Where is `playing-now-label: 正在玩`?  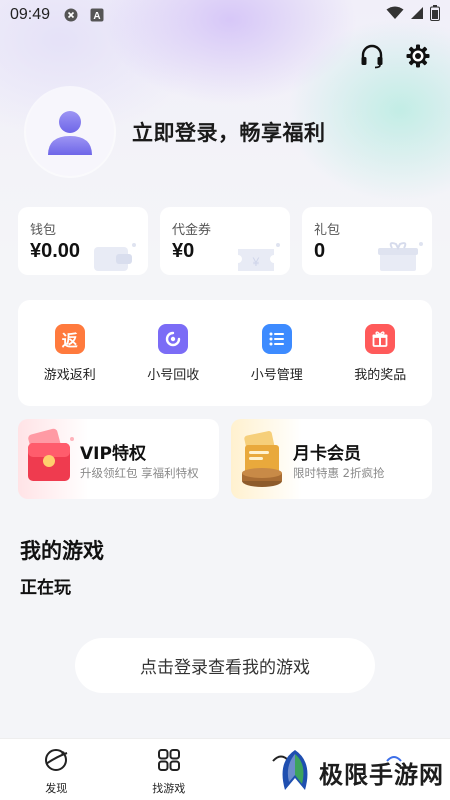
playing-now-label: 正在玩 is located at coordinates (45, 588).